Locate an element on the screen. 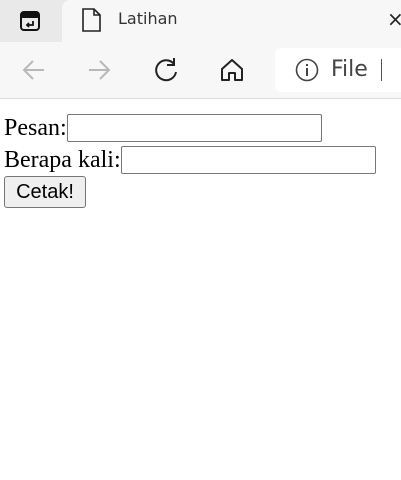 This screenshot has width=401, height=480. forward-button is located at coordinates (99, 70).